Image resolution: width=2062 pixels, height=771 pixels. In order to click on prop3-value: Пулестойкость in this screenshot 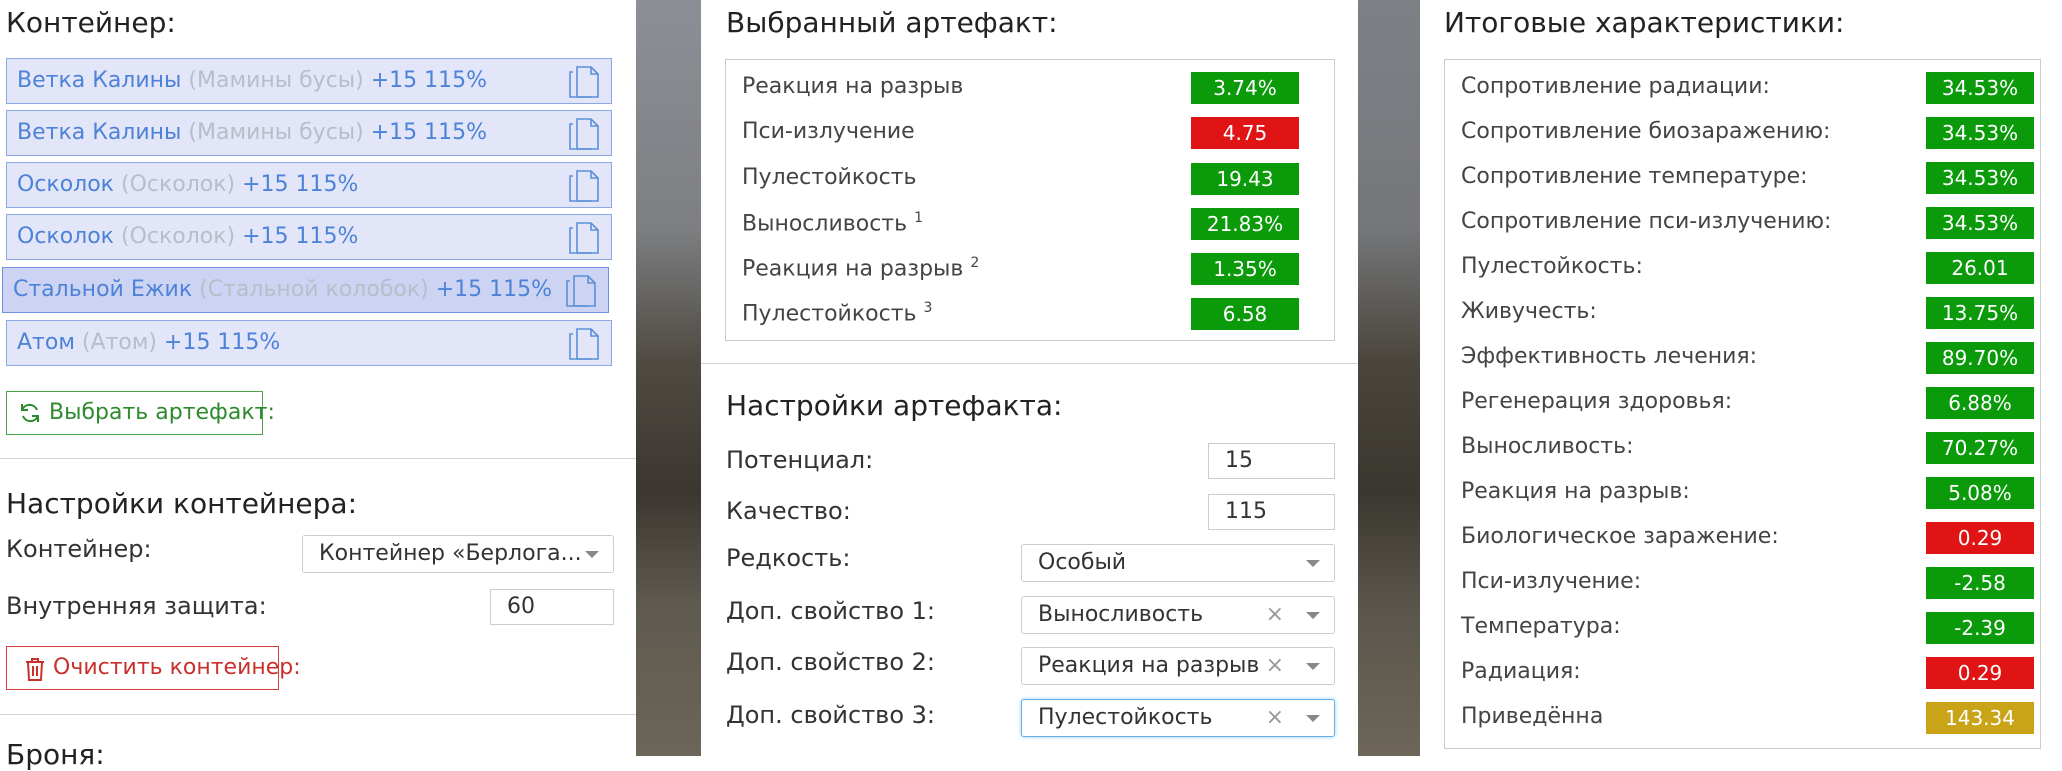, I will do `click(1125, 717)`.